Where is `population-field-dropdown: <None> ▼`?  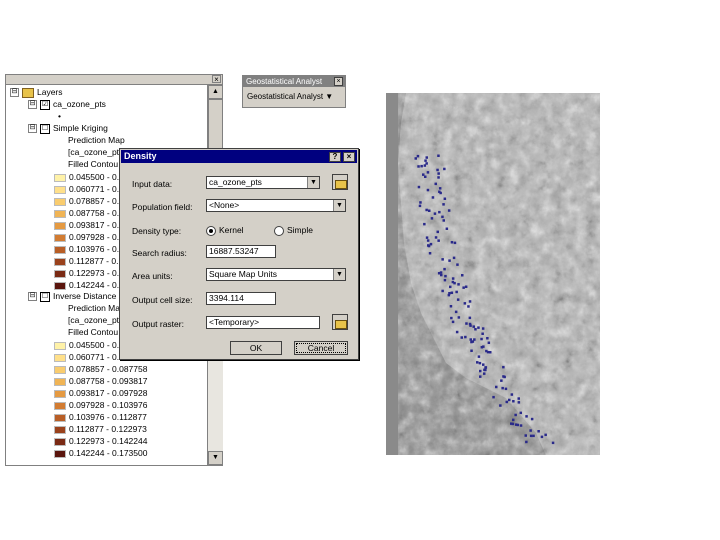 population-field-dropdown: <None> ▼ is located at coordinates (276, 205).